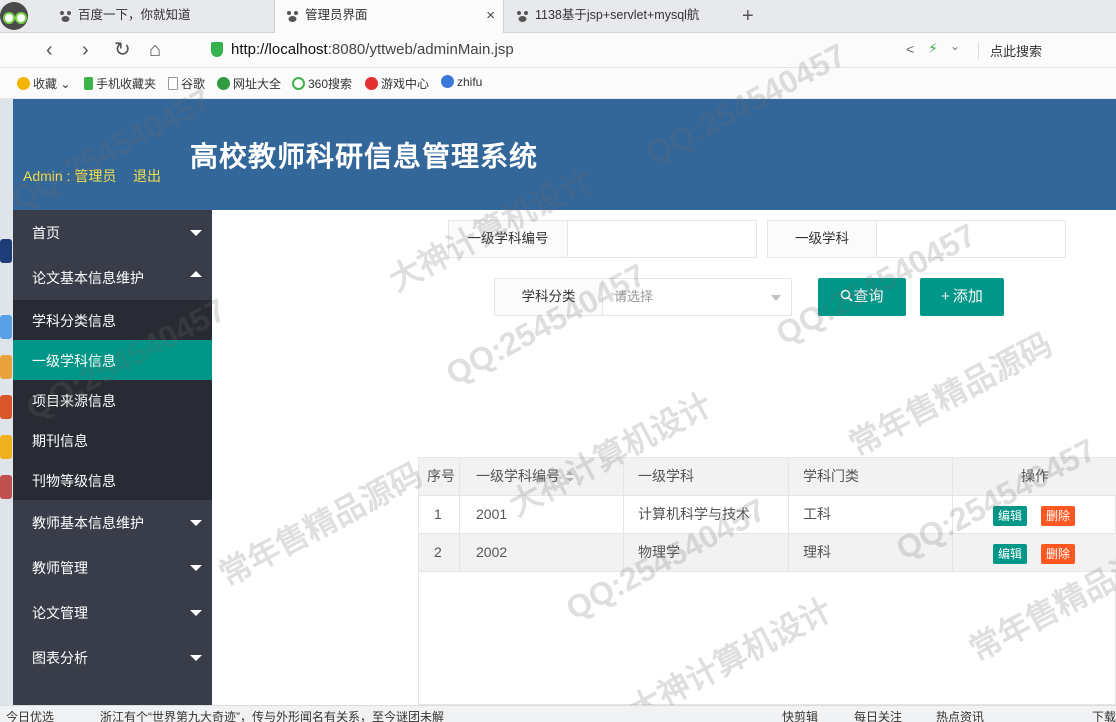 The image size is (1116, 722). I want to click on bookmark-item: 手机收藏夹, so click(120, 83).